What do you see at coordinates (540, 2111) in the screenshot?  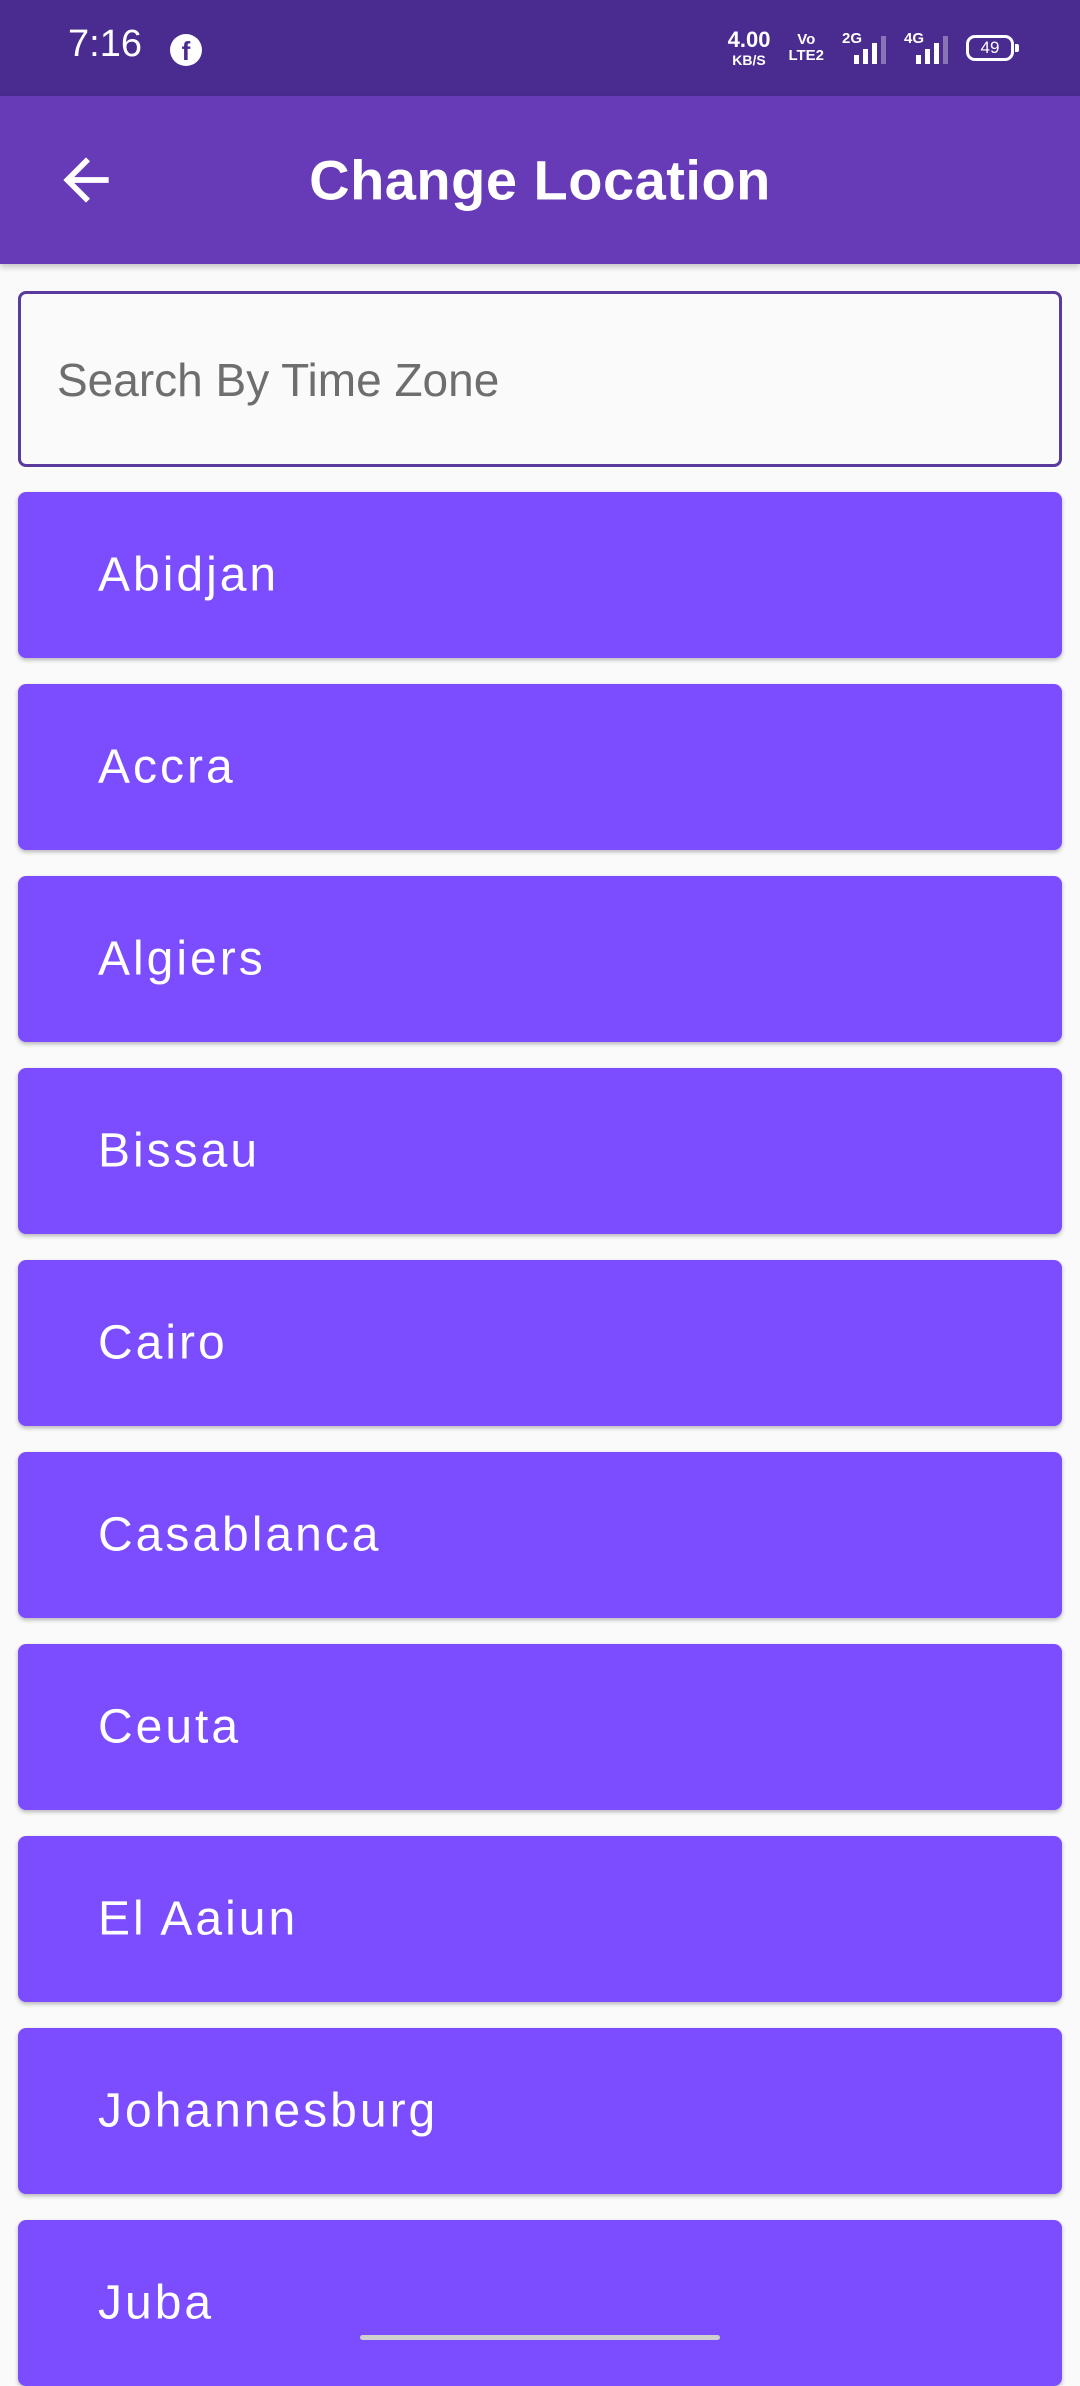 I see `location-item-johannesburg: Johannesburg` at bounding box center [540, 2111].